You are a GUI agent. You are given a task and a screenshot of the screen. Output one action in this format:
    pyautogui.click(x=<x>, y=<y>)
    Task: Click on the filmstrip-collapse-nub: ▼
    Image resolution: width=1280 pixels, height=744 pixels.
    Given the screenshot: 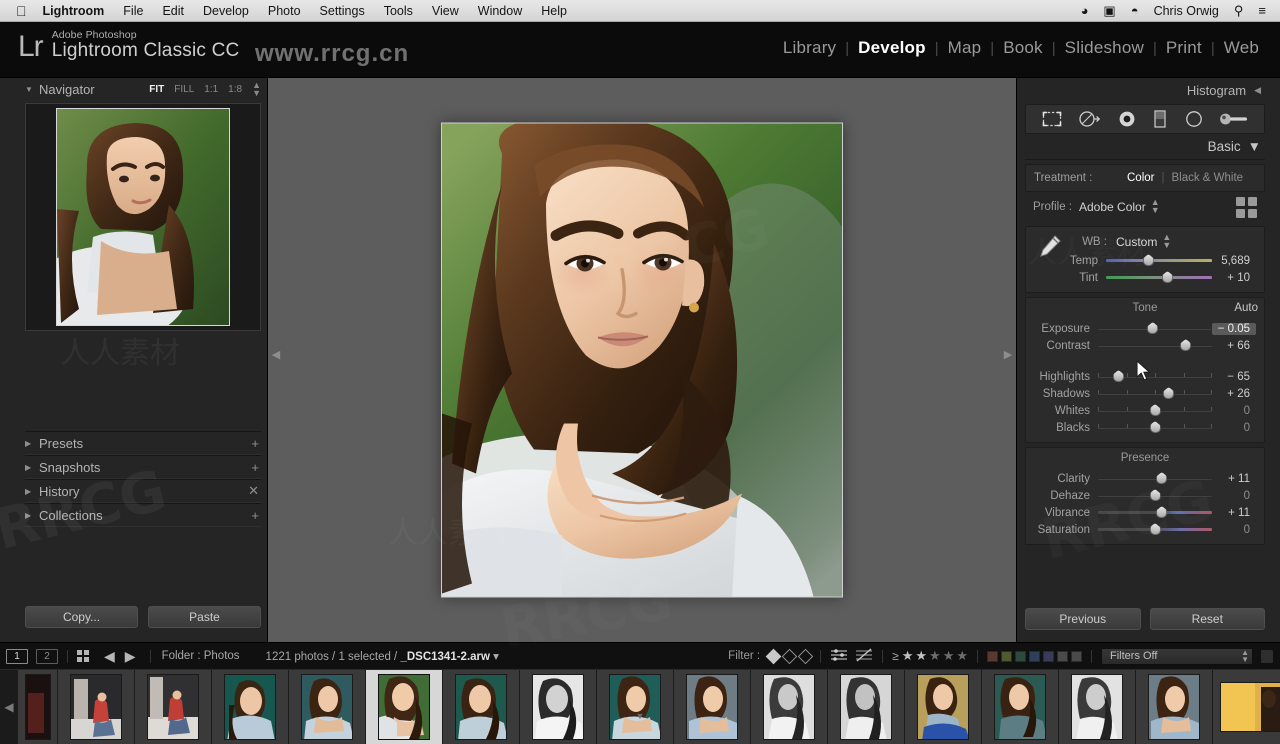 What is the action you would take?
    pyautogui.click(x=640, y=716)
    